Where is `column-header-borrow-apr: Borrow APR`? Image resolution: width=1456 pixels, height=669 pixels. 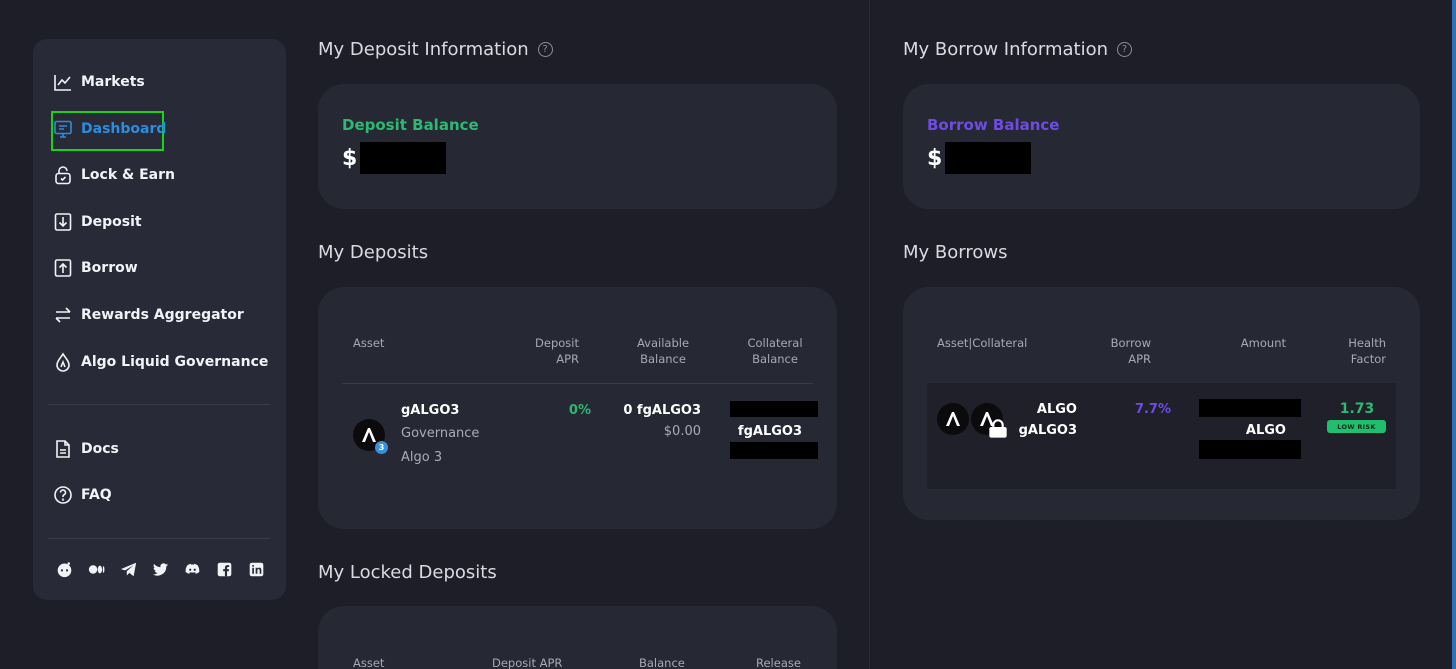
column-header-borrow-apr: Borrow APR is located at coordinates (1122, 351).